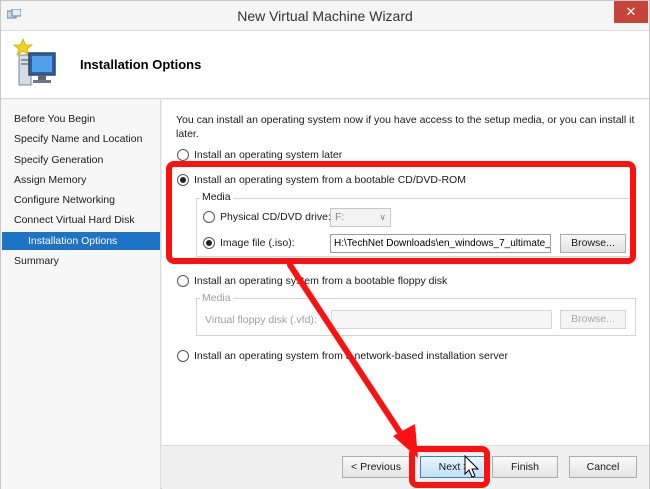 This screenshot has height=489, width=650. Describe the element at coordinates (441, 319) in the screenshot. I see `virtual-floppy-path-input` at that location.